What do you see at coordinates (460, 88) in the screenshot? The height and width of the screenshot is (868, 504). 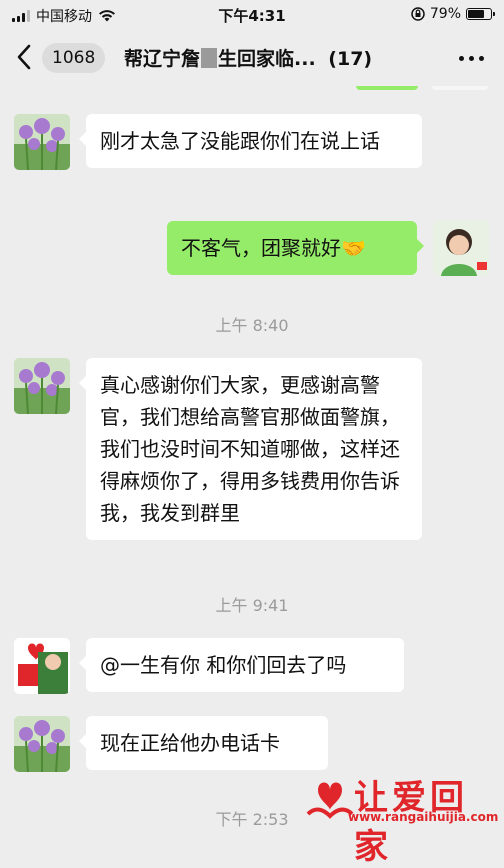 I see `previous-avatar-edge` at bounding box center [460, 88].